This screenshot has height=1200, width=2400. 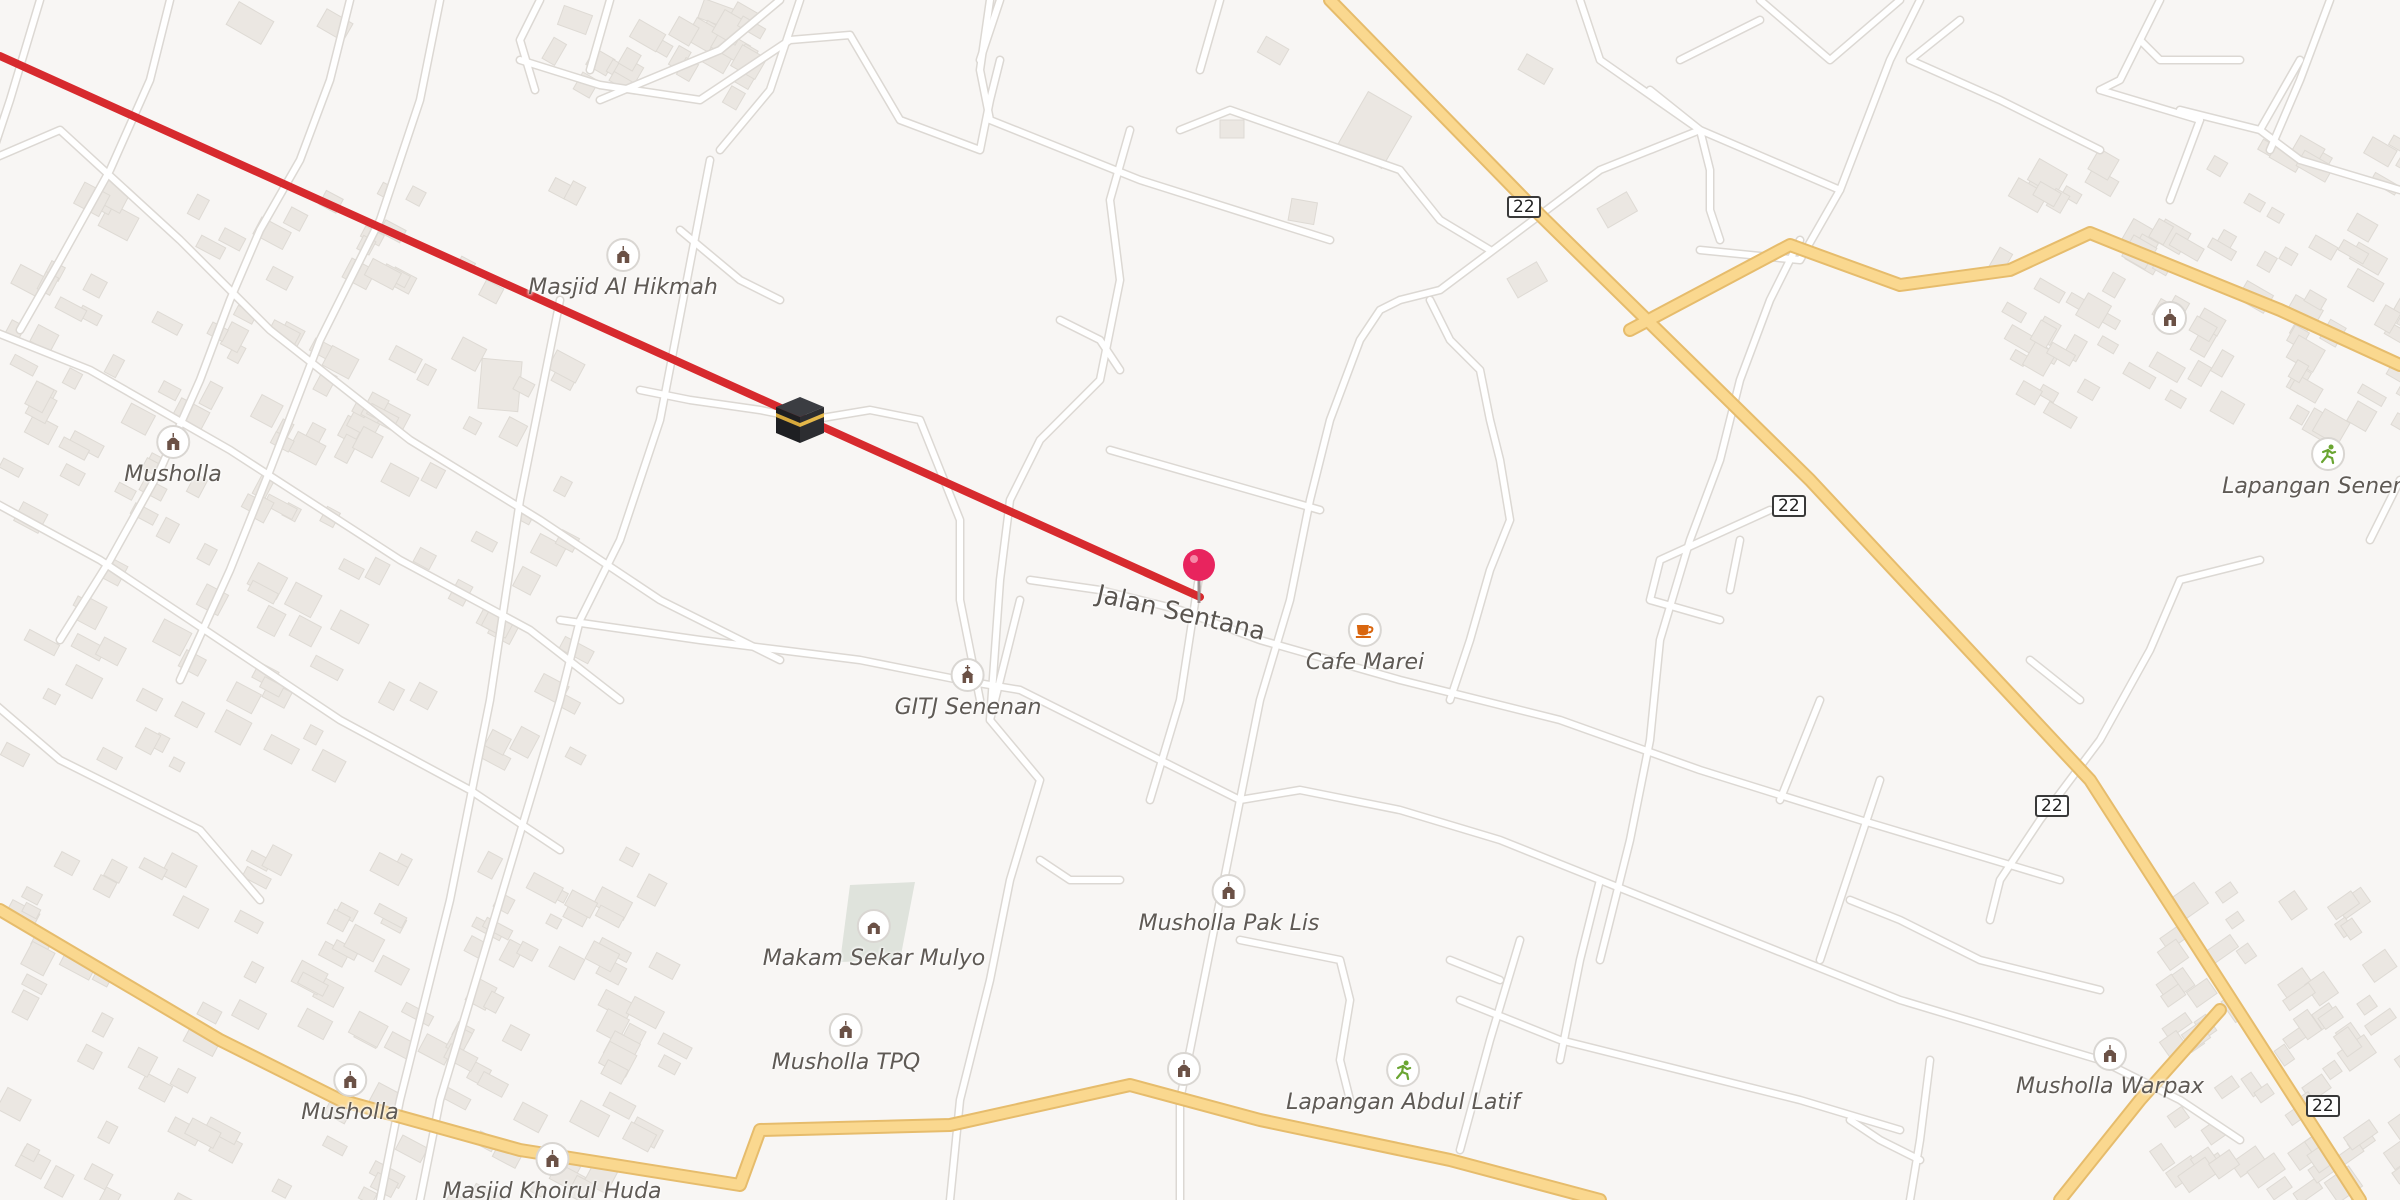 What do you see at coordinates (1229, 905) in the screenshot?
I see `poi-musholla-pak-lis: Musholla Pak Lis` at bounding box center [1229, 905].